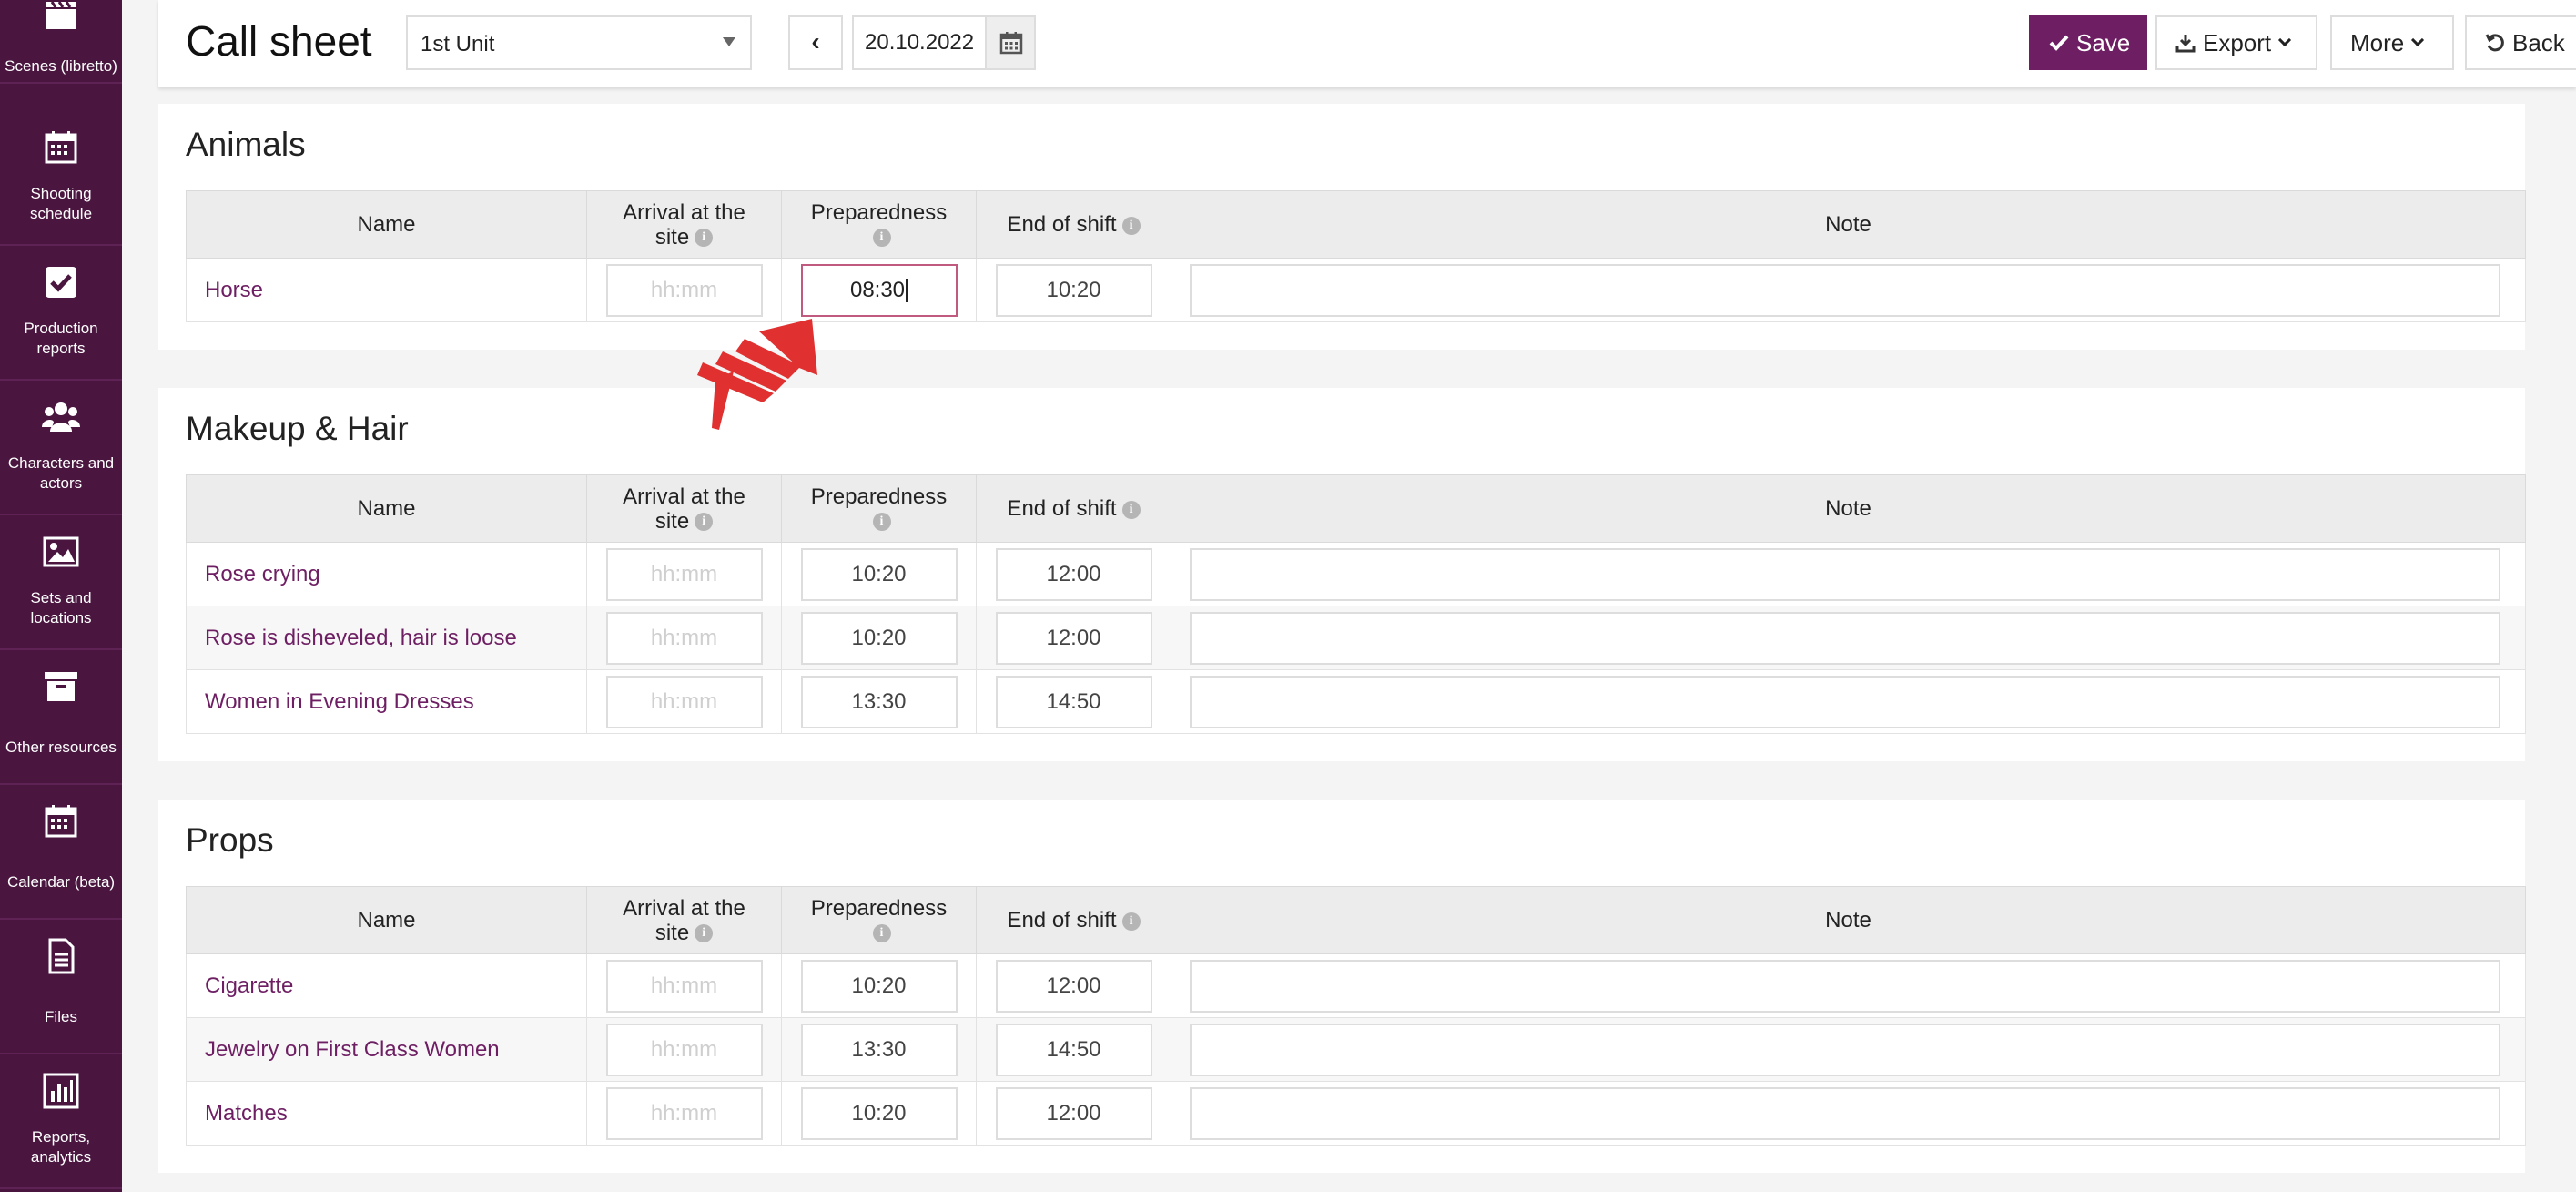 This screenshot has height=1192, width=2576. I want to click on export-button-label: Export, so click(2237, 42).